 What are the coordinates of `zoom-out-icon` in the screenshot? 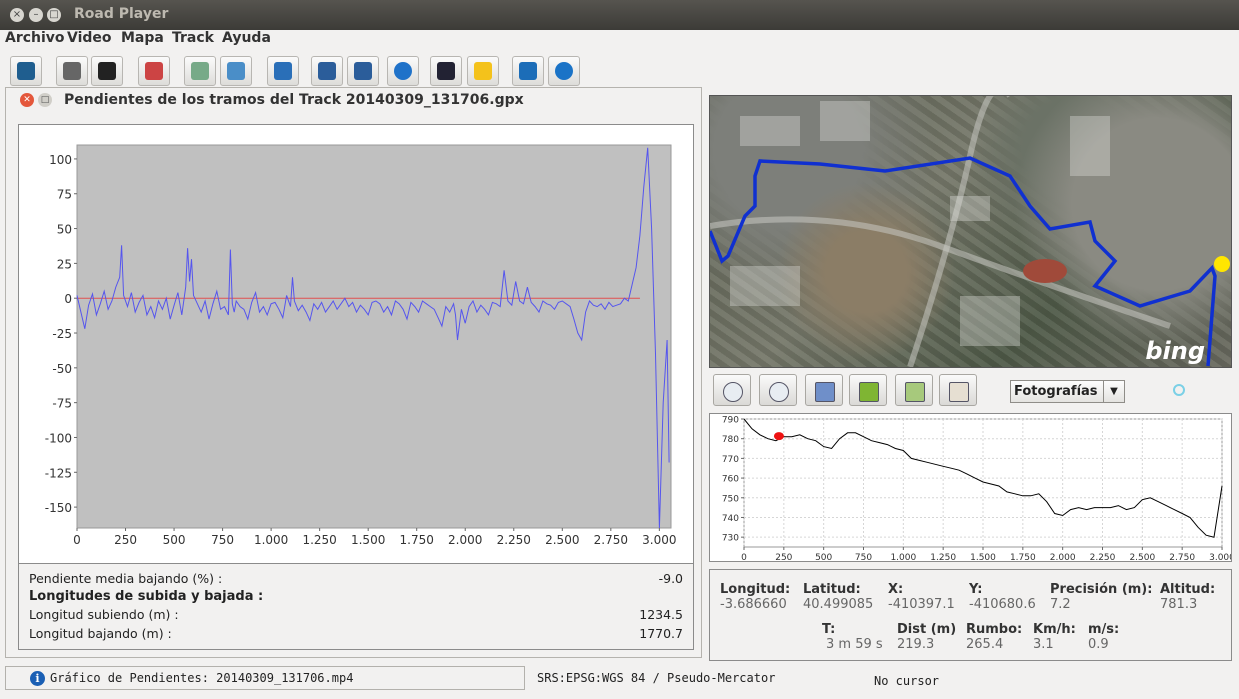 It's located at (779, 392).